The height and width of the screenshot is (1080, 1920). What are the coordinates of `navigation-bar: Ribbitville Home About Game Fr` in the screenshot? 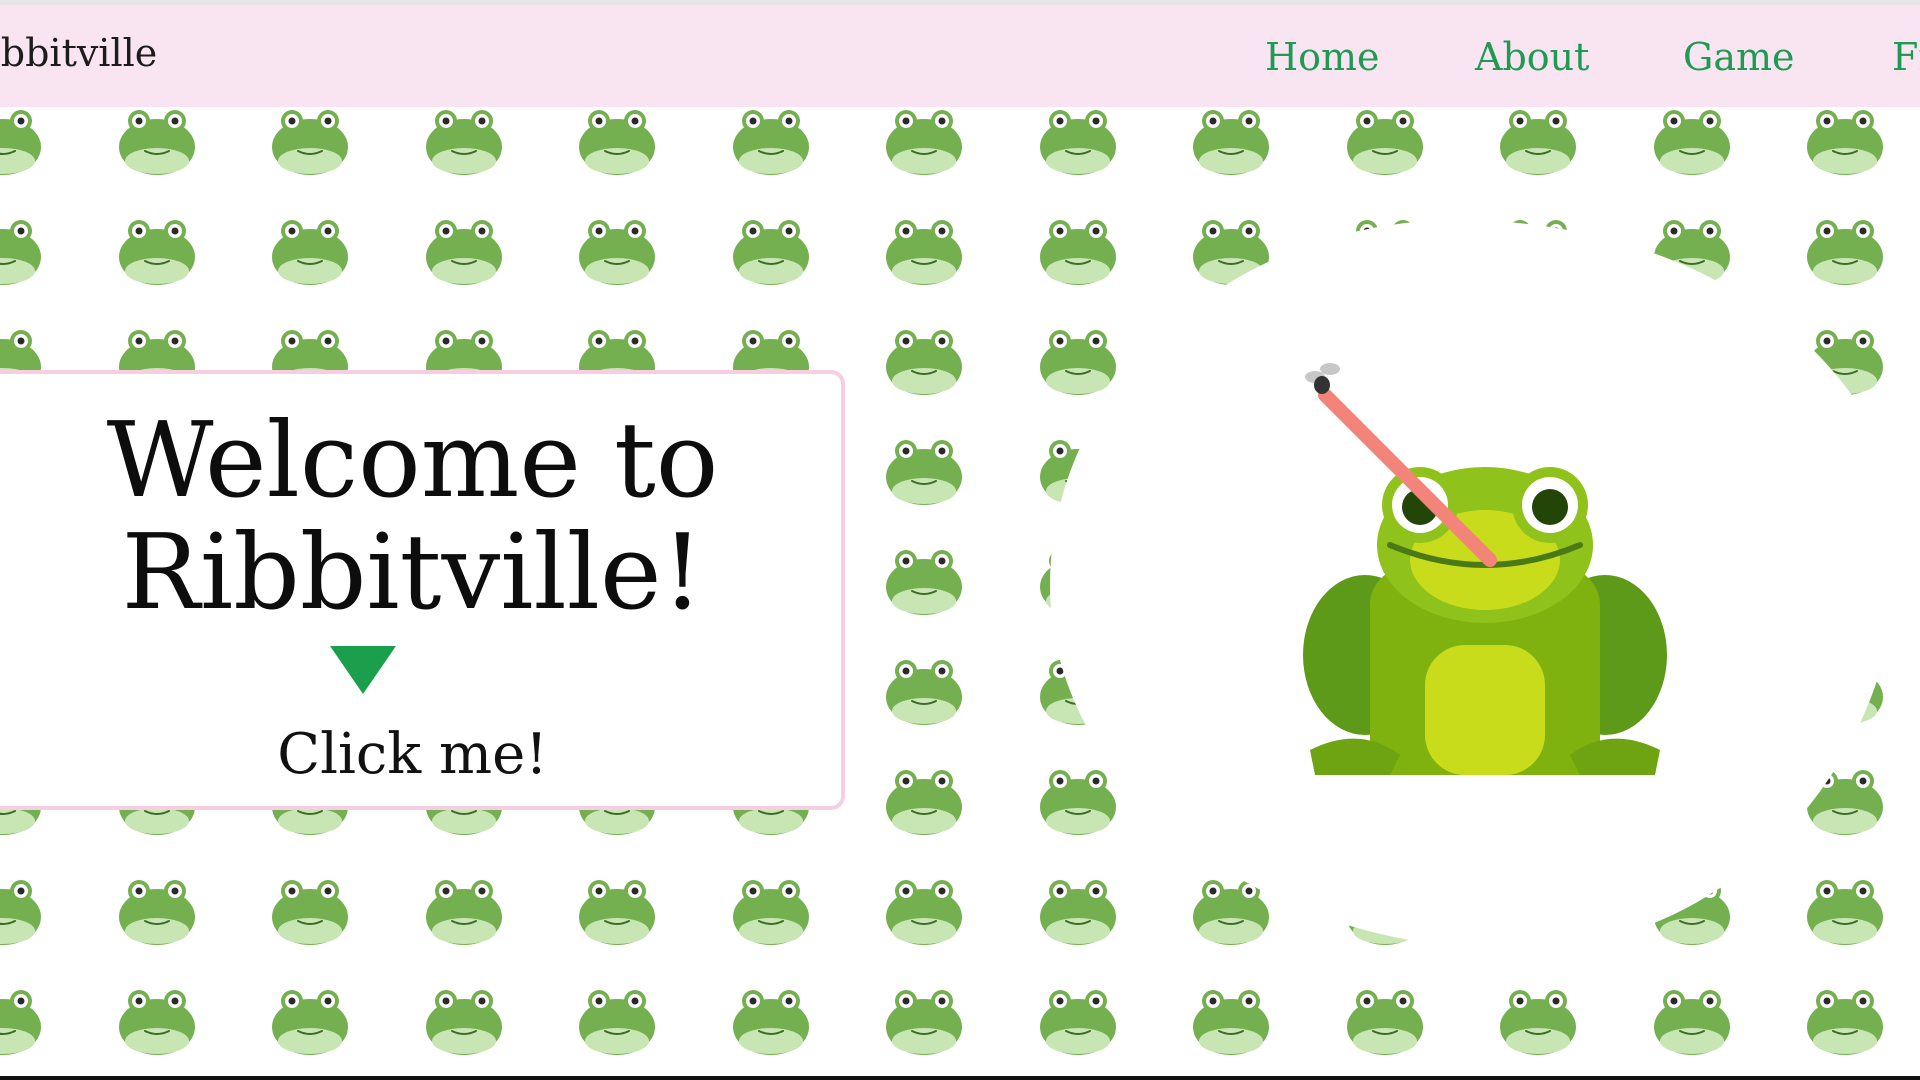 It's located at (960, 56).